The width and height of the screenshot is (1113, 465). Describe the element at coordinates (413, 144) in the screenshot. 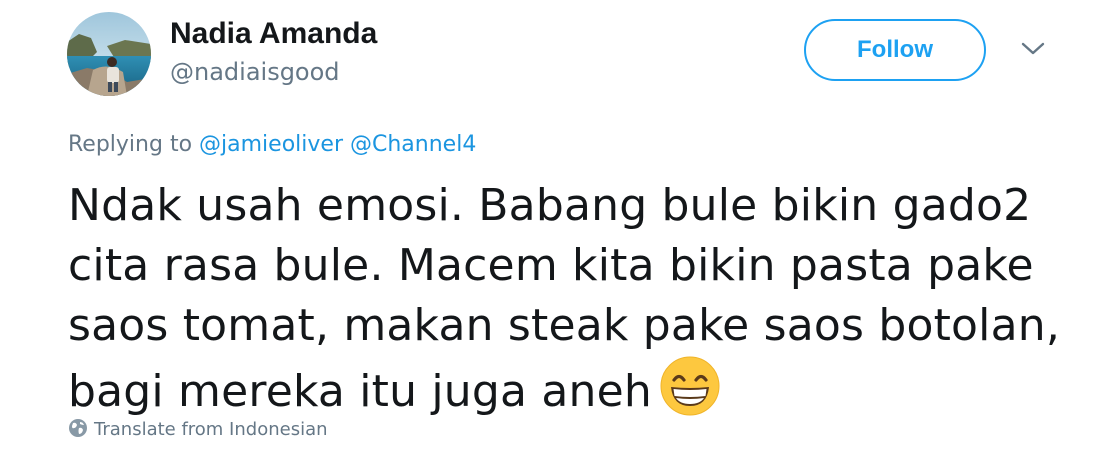

I see `mention-link: @Channel4` at that location.